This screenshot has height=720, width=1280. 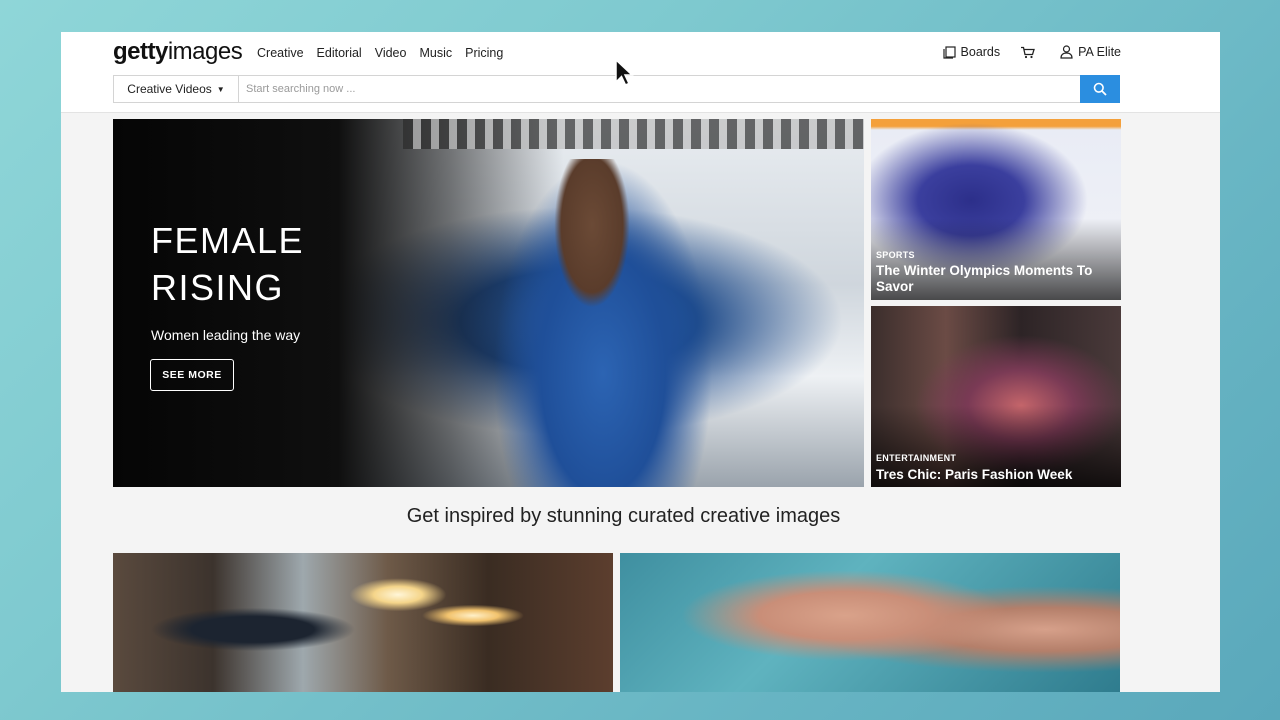 I want to click on nav-pricing: Pricing, so click(x=484, y=53).